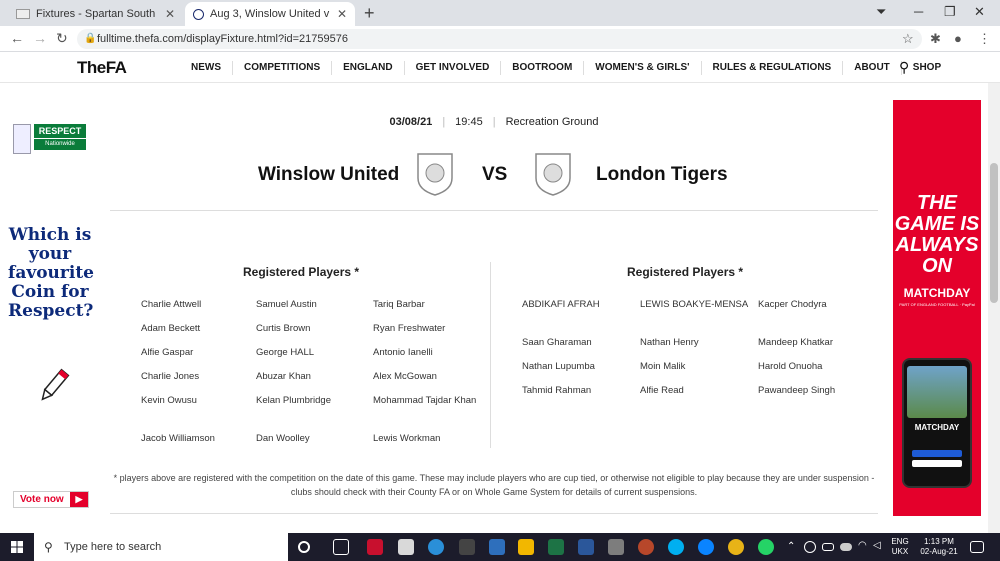 This screenshot has height=561, width=1000. What do you see at coordinates (828, 547) in the screenshot?
I see `battery-icon` at bounding box center [828, 547].